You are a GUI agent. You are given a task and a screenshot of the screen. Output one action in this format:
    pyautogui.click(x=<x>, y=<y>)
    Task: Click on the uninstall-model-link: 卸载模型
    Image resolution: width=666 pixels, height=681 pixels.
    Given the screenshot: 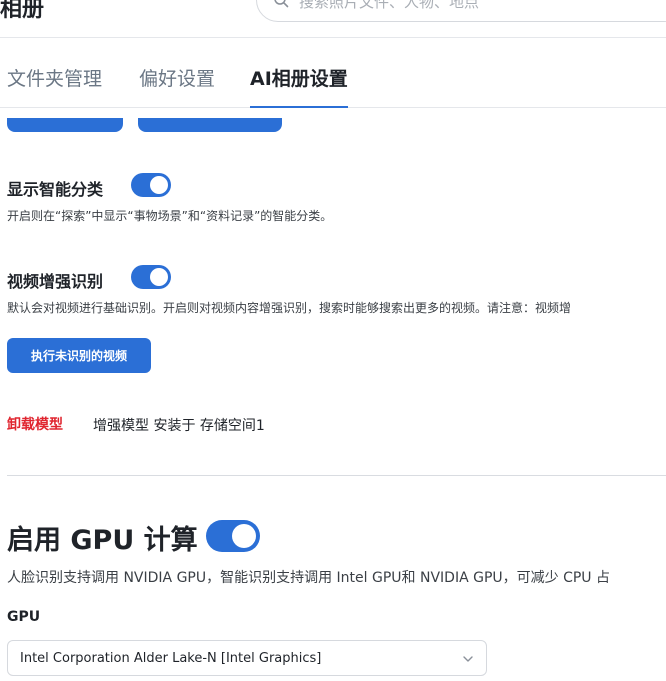 What is the action you would take?
    pyautogui.click(x=35, y=424)
    